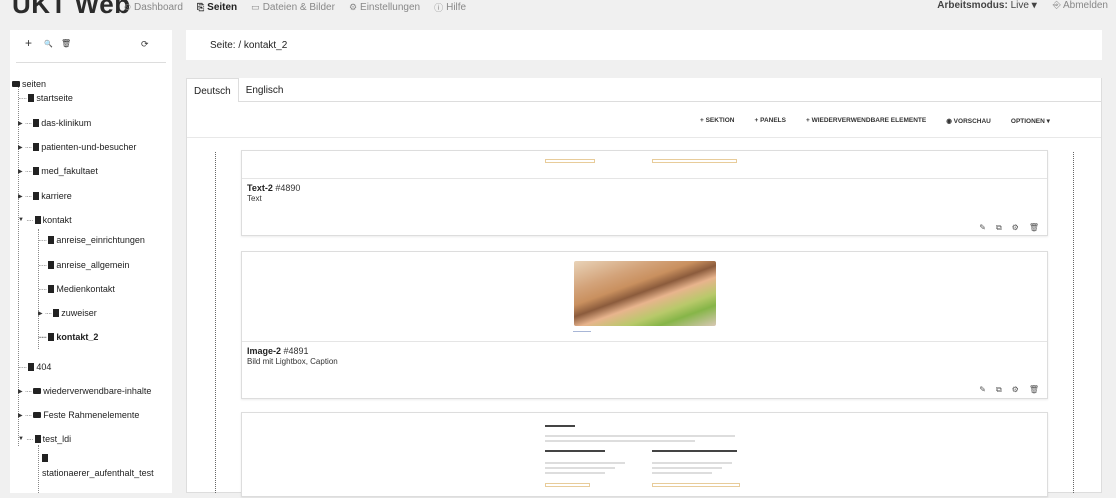  What do you see at coordinates (866, 121) in the screenshot?
I see `add-reusable-elements-button: + WIEDERVERWENDBARE ELEMENTE` at bounding box center [866, 121].